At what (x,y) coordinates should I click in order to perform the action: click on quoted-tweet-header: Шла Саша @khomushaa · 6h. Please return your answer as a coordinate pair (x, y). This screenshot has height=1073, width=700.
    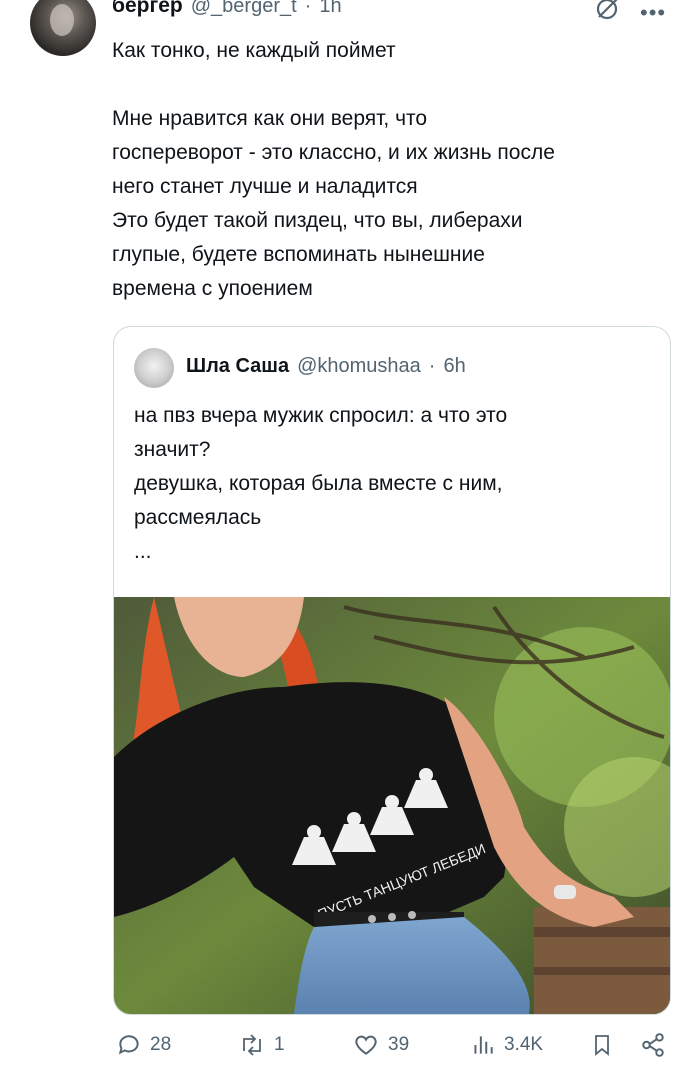
    Looking at the image, I should click on (326, 366).